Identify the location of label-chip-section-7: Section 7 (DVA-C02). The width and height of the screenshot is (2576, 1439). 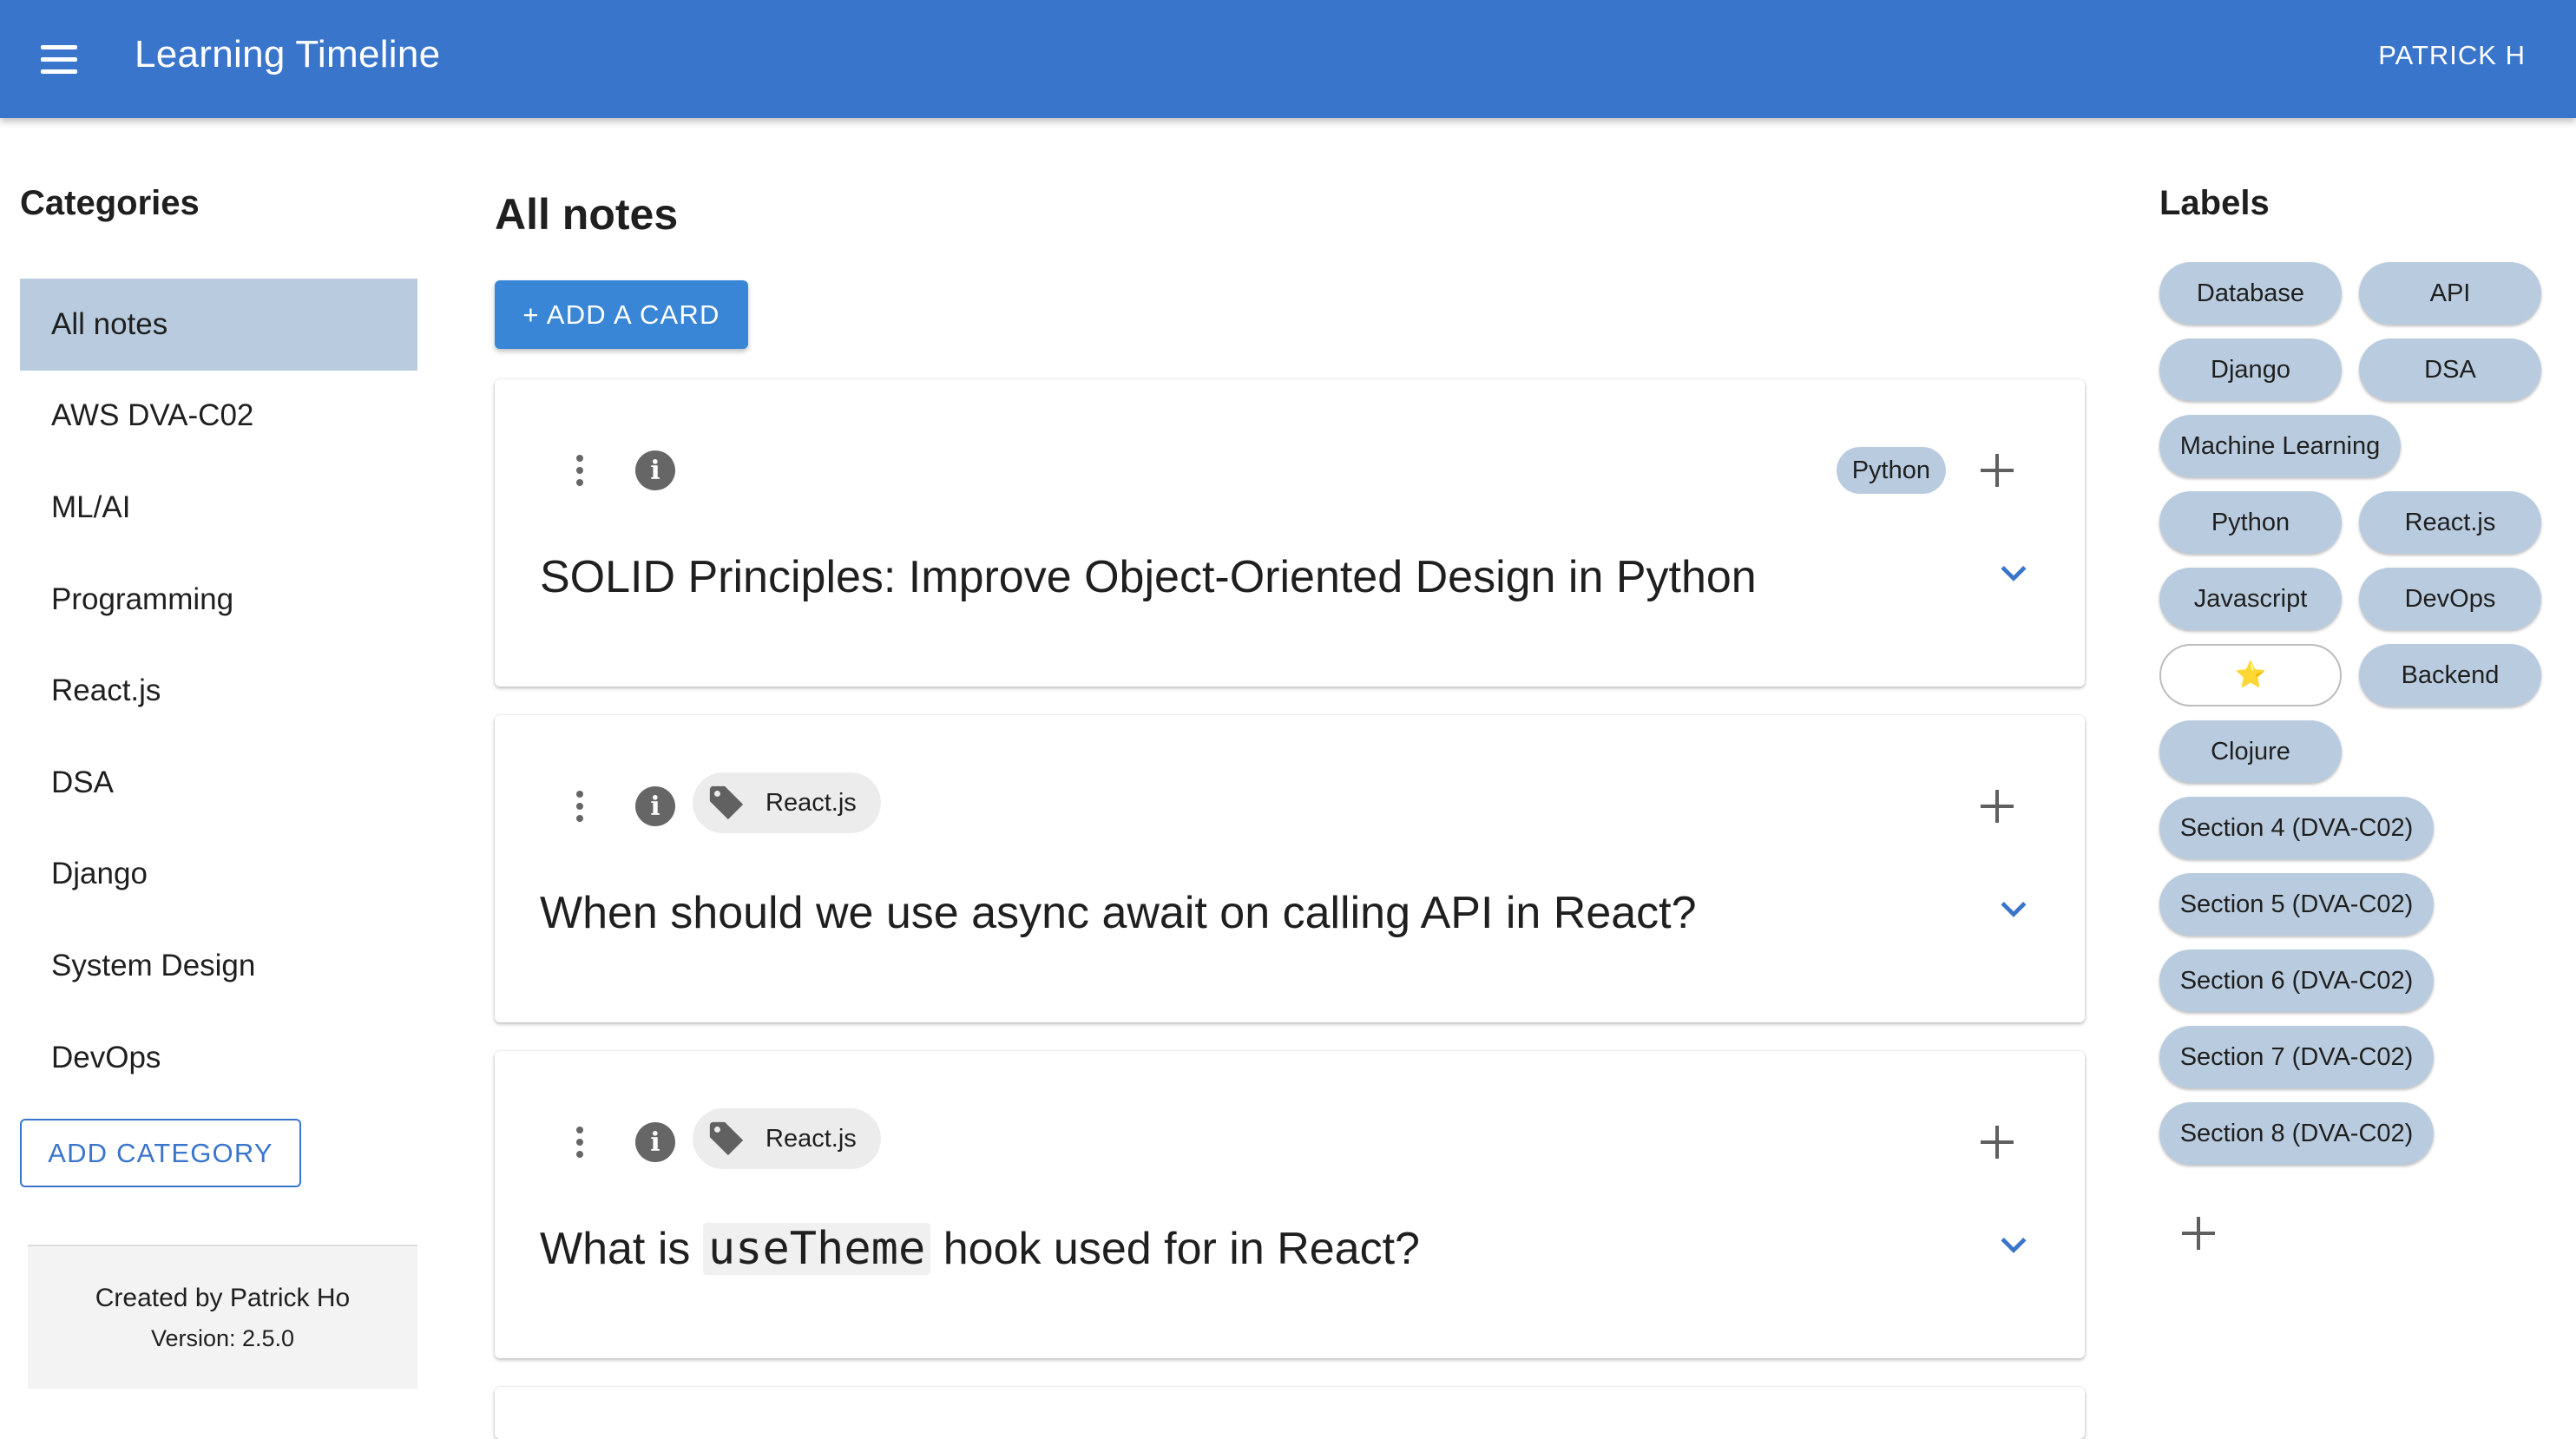
(2296, 1057).